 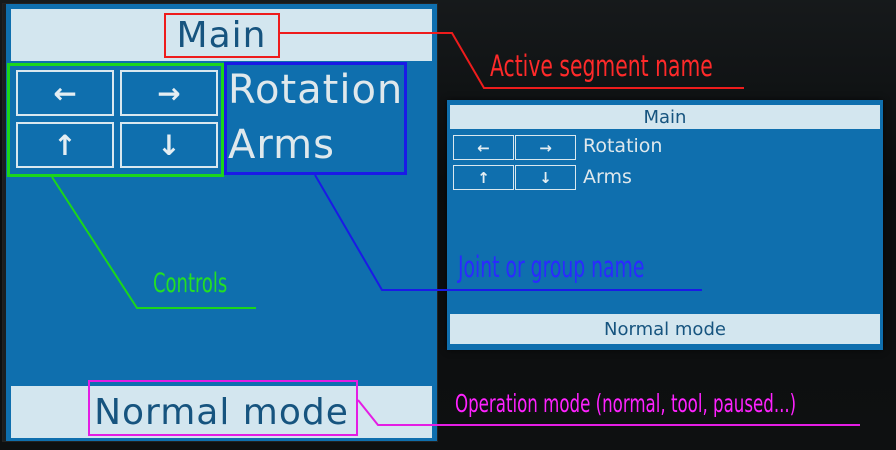 What do you see at coordinates (601, 66) in the screenshot?
I see `callout-active-segment: Active segment name` at bounding box center [601, 66].